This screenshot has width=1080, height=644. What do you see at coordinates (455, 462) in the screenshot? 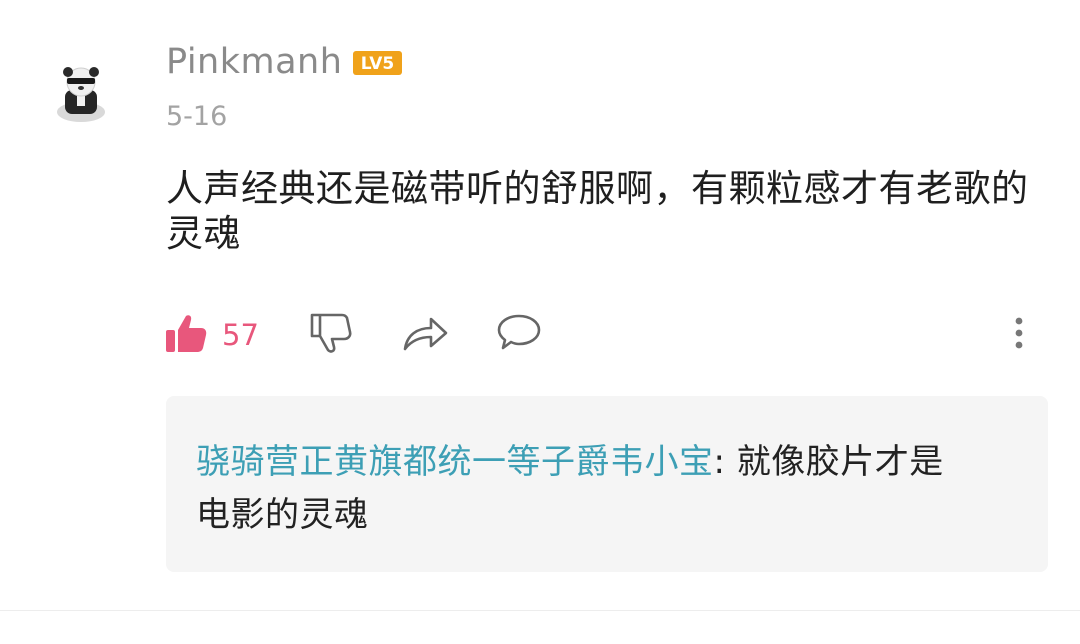
I see `reply-author: 骁骑营正黄旗都统一等子爵韦小宝` at bounding box center [455, 462].